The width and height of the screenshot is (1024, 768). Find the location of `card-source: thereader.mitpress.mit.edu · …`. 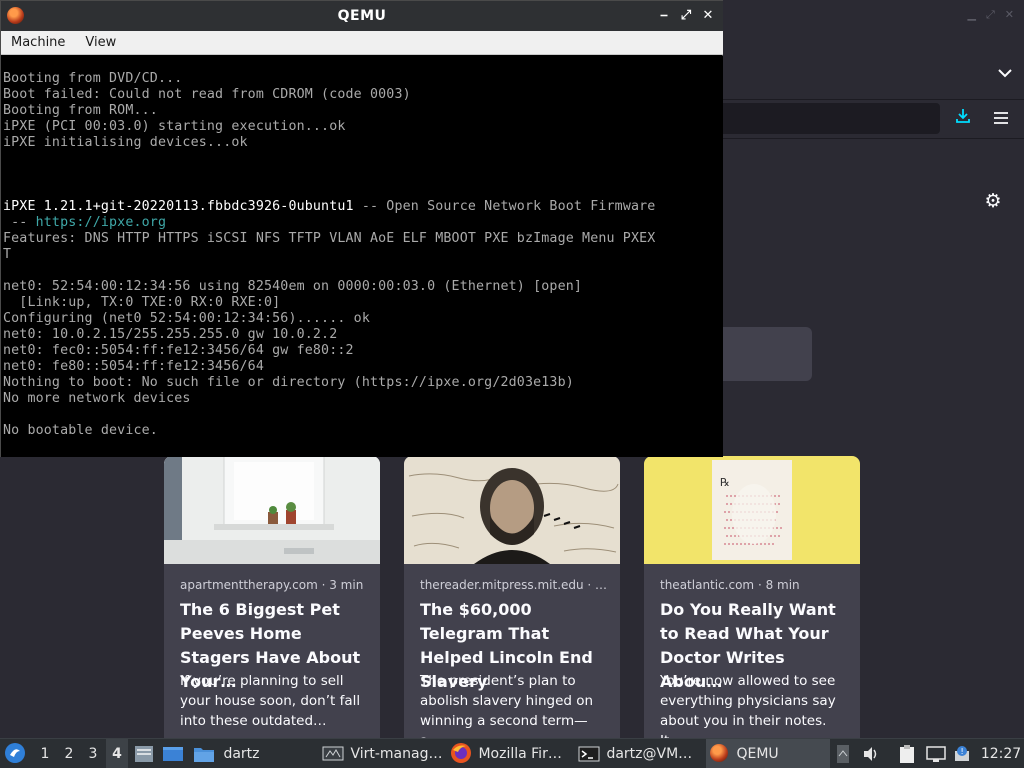

card-source: thereader.mitpress.mit.edu · … is located at coordinates (514, 585).